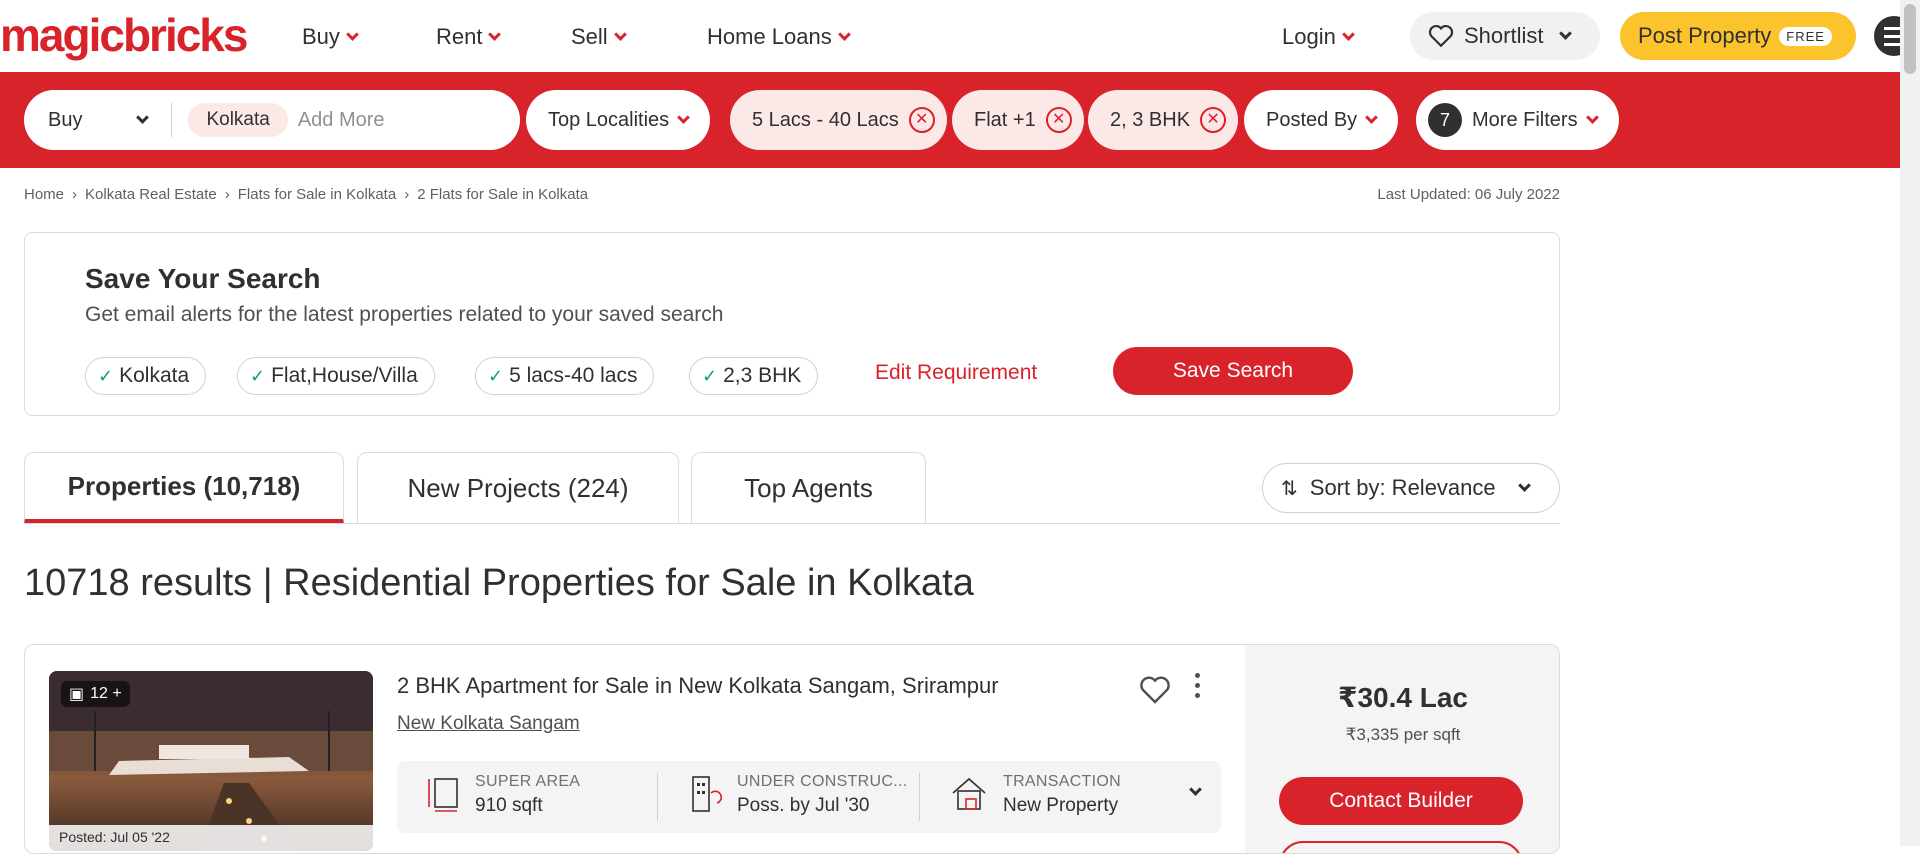 The height and width of the screenshot is (854, 1920). I want to click on nav-buy: Buy, so click(330, 37).